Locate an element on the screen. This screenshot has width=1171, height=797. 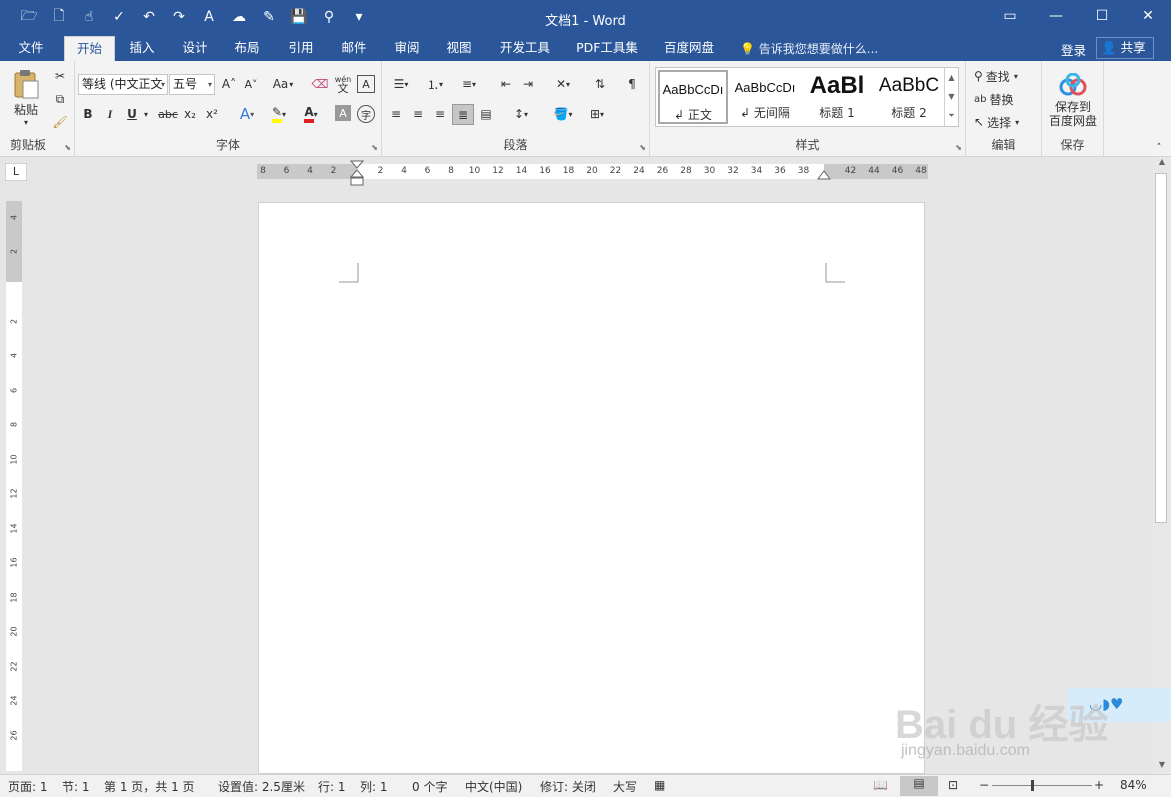
font-color-icon: A ▾ is located at coordinates (311, 114).